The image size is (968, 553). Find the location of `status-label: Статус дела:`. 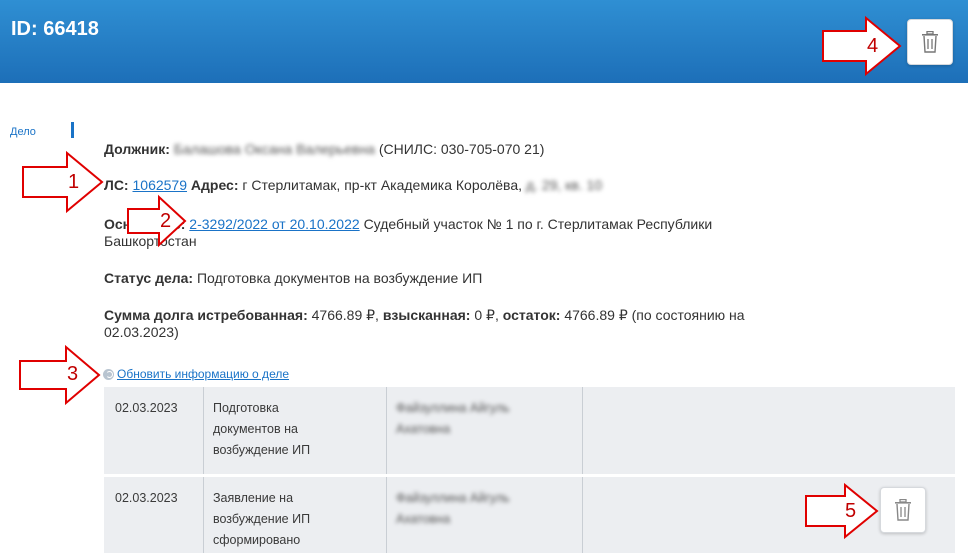

status-label: Статус дела: is located at coordinates (149, 278).